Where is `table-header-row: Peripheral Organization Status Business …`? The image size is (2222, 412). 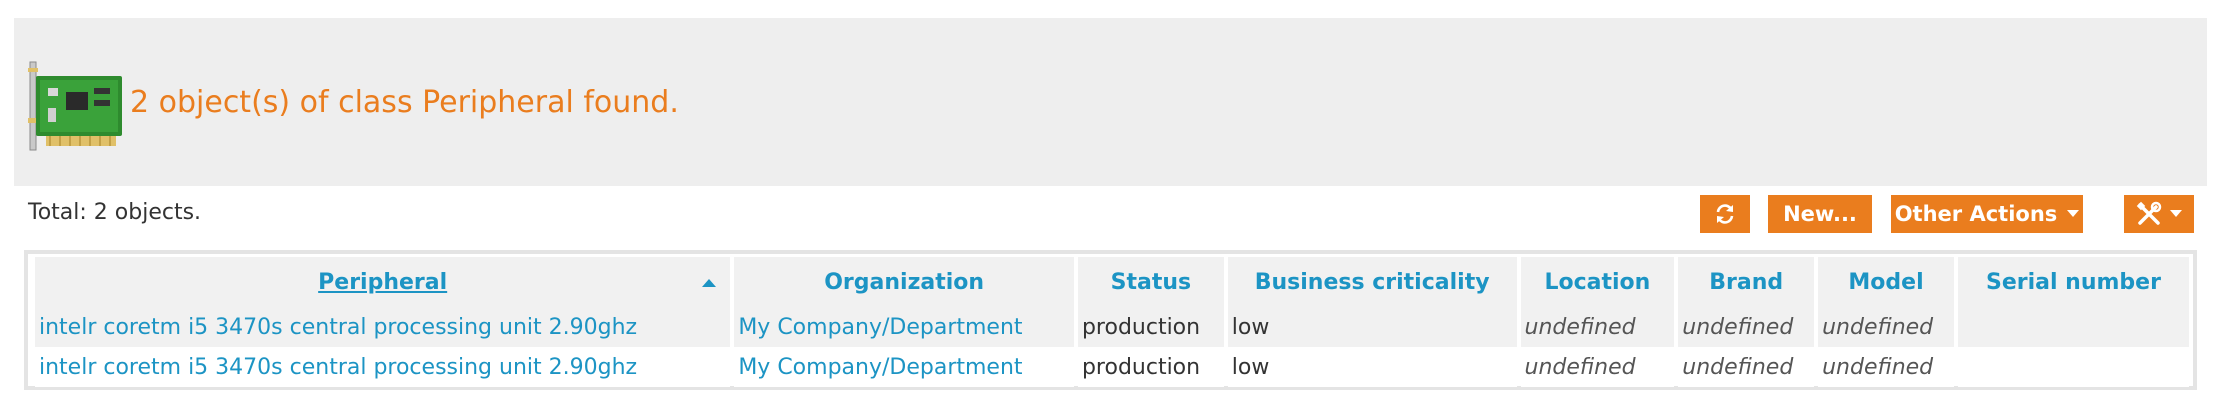 table-header-row: Peripheral Organization Status Business … is located at coordinates (1112, 282).